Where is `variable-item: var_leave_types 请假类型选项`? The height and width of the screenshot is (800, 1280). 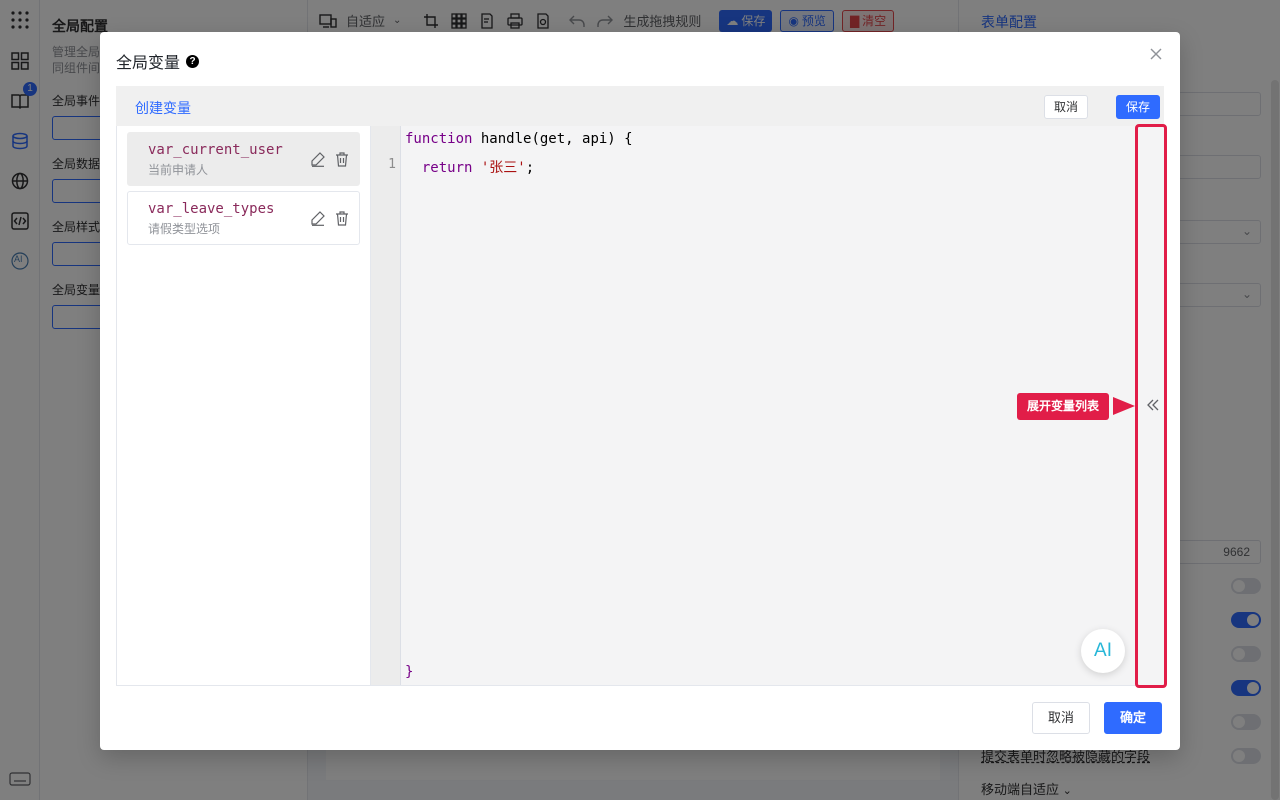
variable-item: var_leave_types 请假类型选项 is located at coordinates (243, 218).